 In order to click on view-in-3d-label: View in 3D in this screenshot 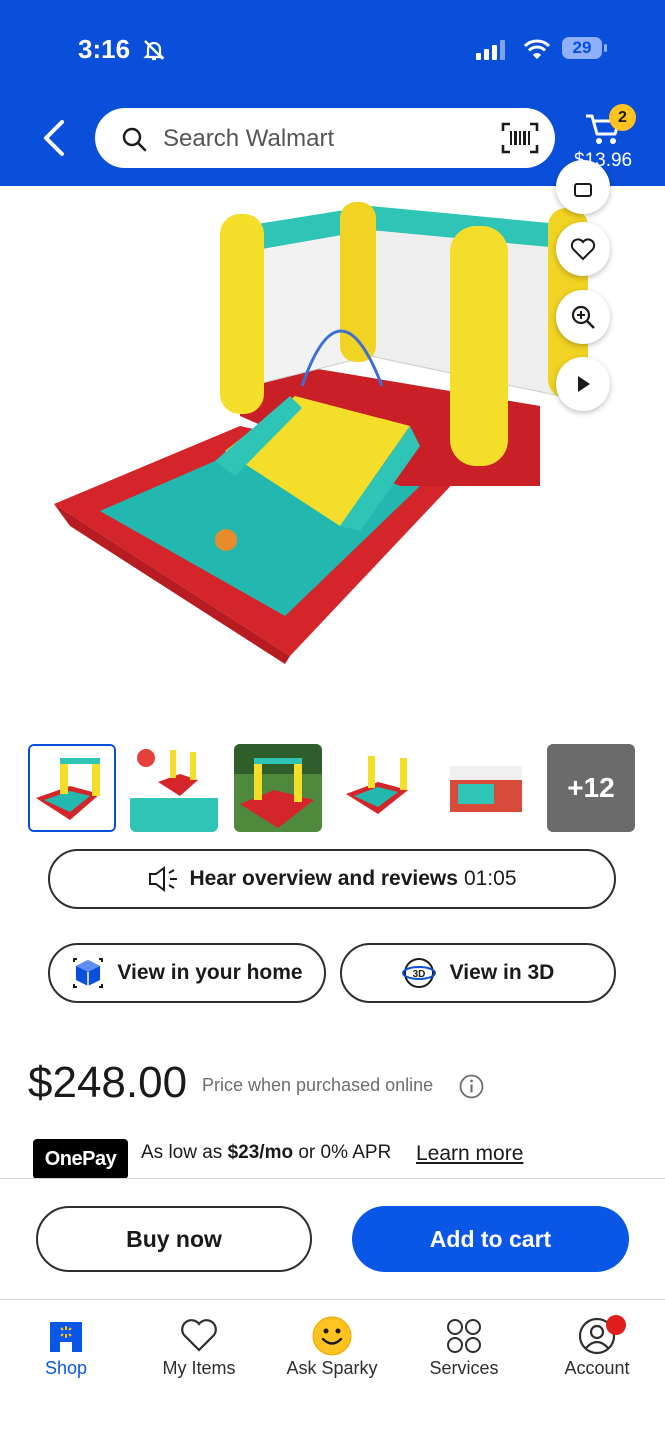, I will do `click(502, 972)`.